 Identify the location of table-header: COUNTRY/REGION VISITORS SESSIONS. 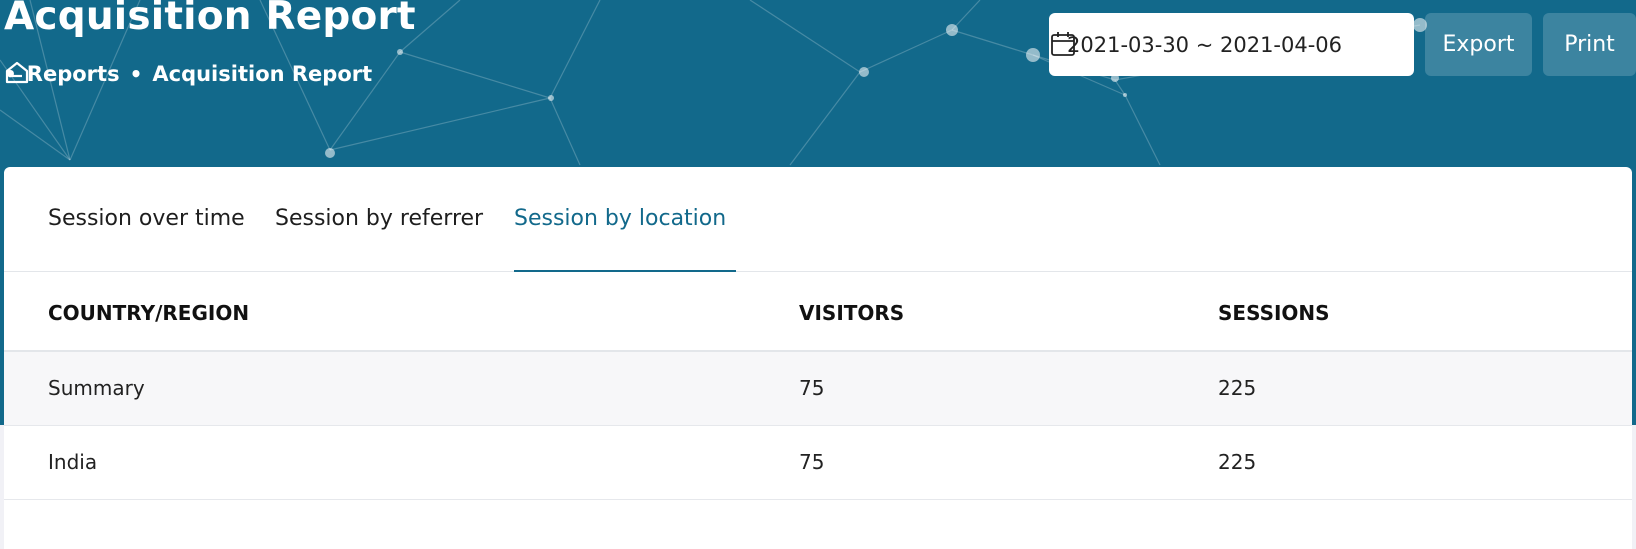
(818, 312).